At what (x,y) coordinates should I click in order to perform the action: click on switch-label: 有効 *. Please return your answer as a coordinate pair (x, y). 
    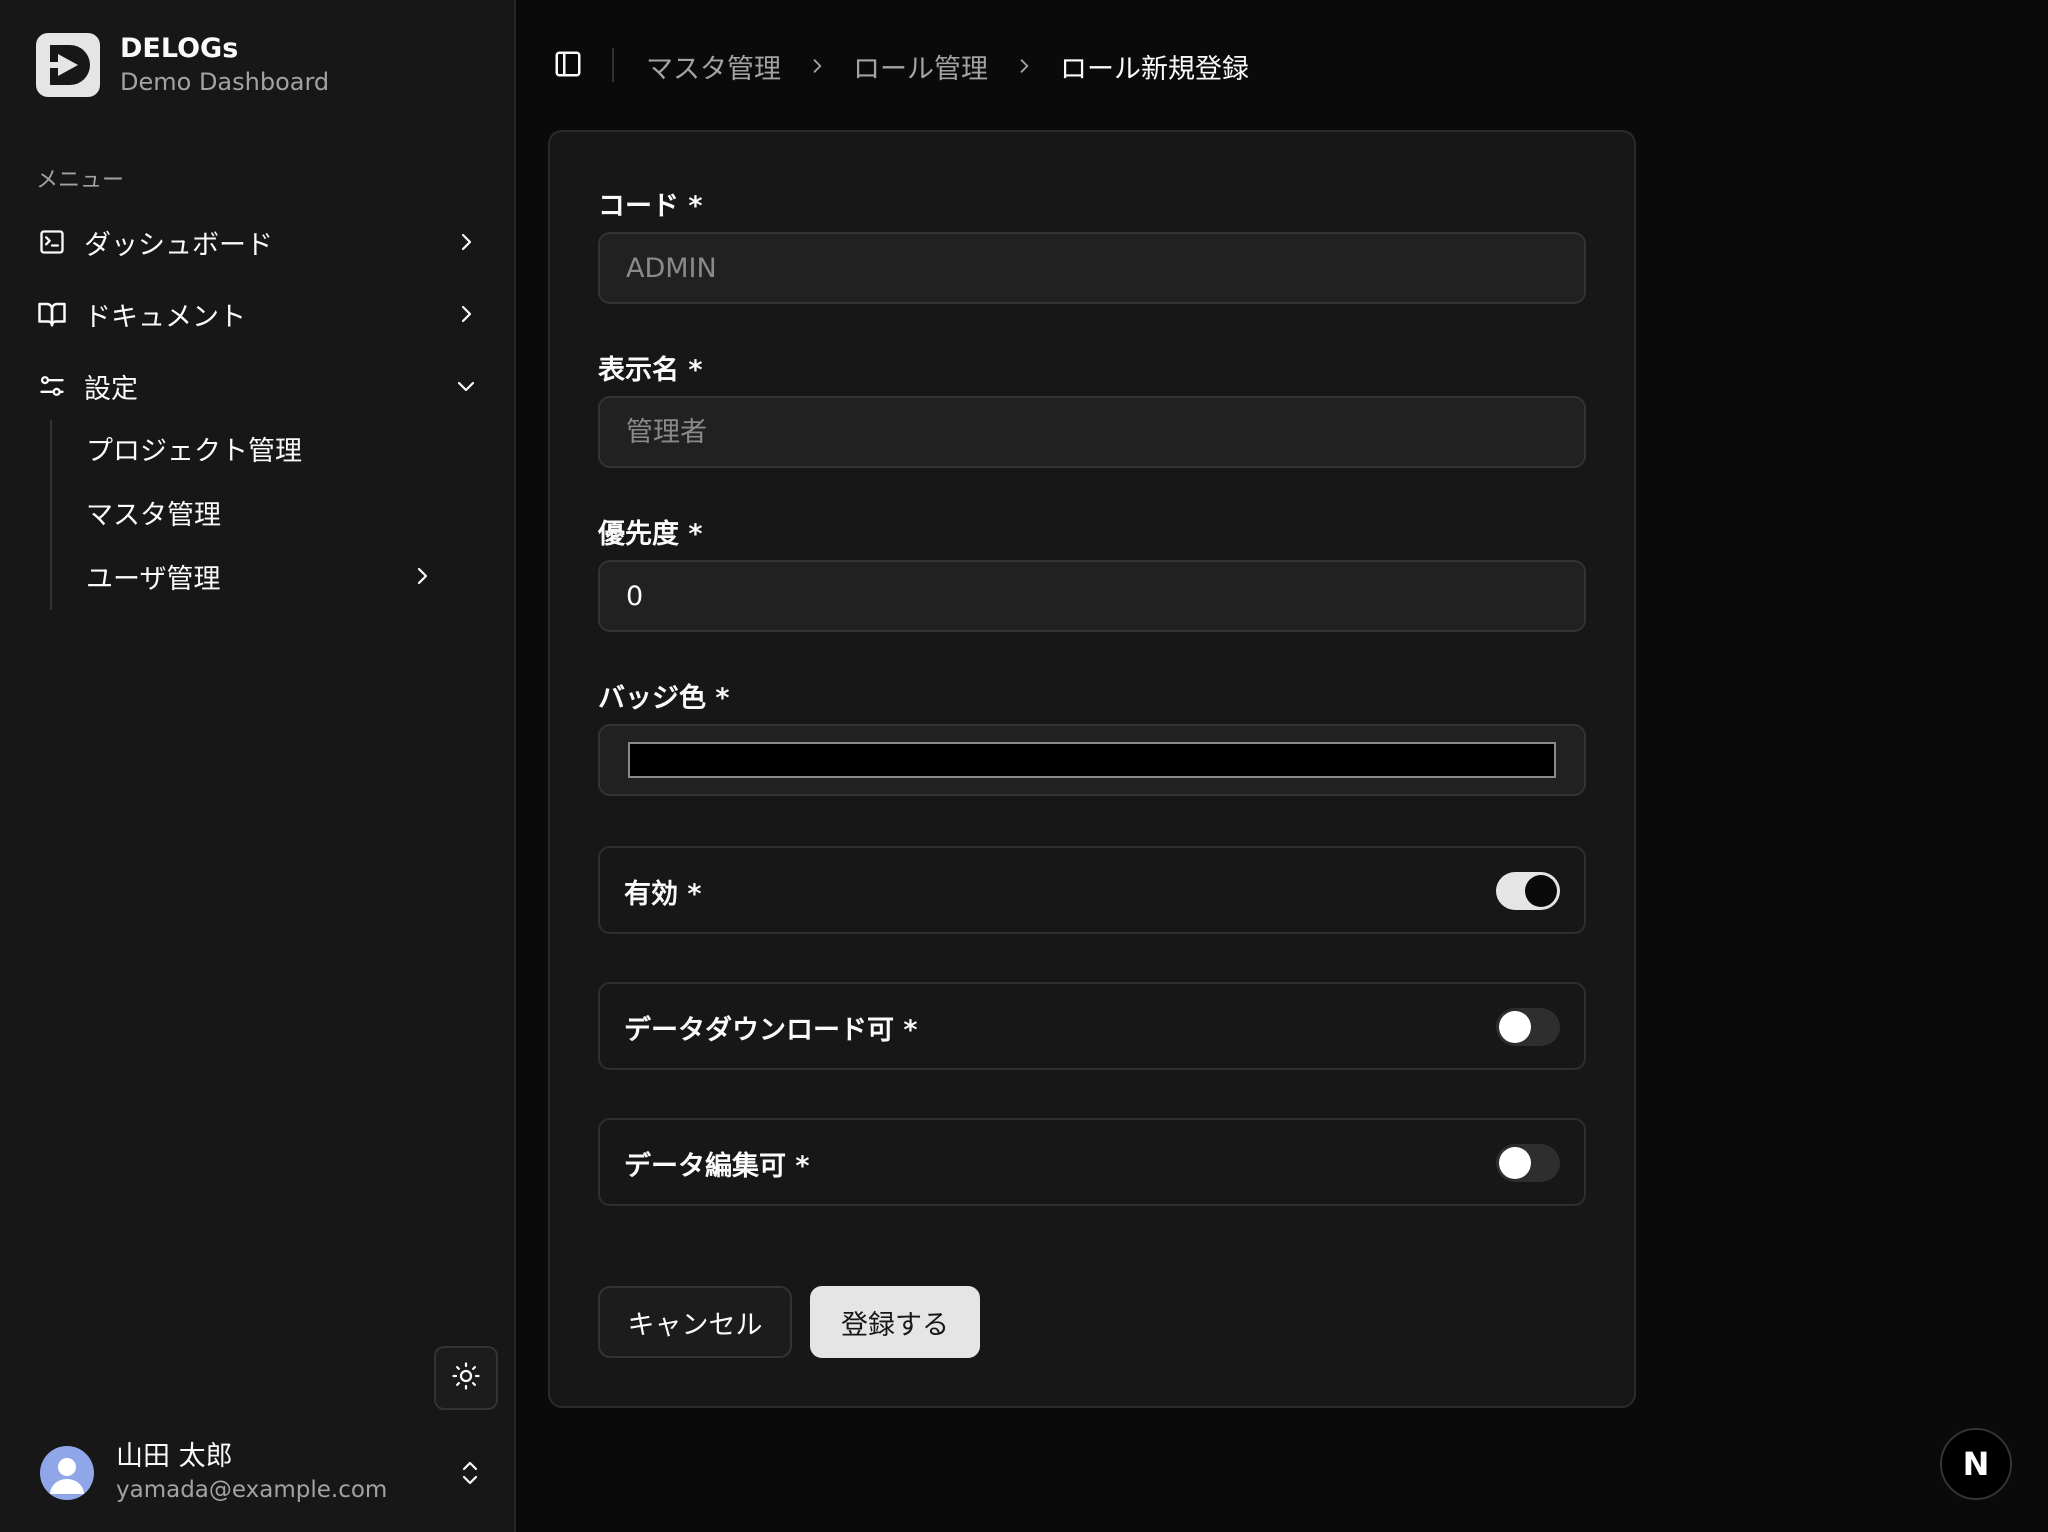
    Looking at the image, I should click on (663, 894).